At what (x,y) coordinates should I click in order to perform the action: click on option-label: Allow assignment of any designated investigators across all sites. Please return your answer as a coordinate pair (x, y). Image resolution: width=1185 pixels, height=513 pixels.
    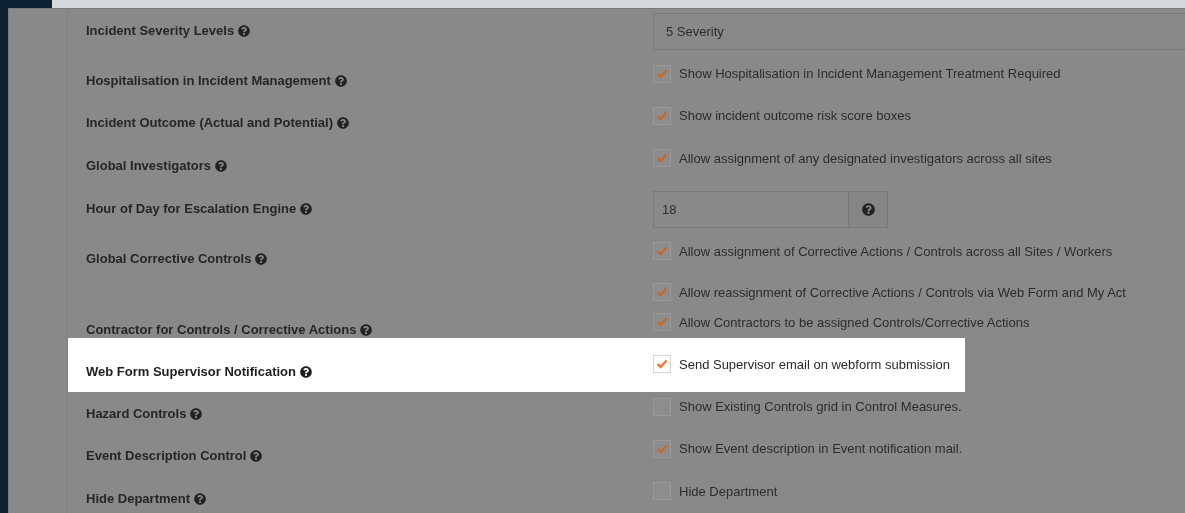
    Looking at the image, I should click on (865, 158).